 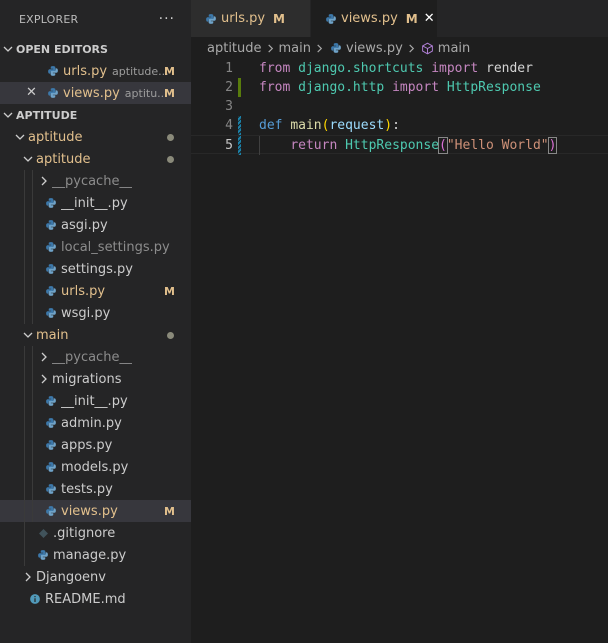 What do you see at coordinates (95, 71) in the screenshot?
I see `open-editor-item-urls: urls.py aptitude... M` at bounding box center [95, 71].